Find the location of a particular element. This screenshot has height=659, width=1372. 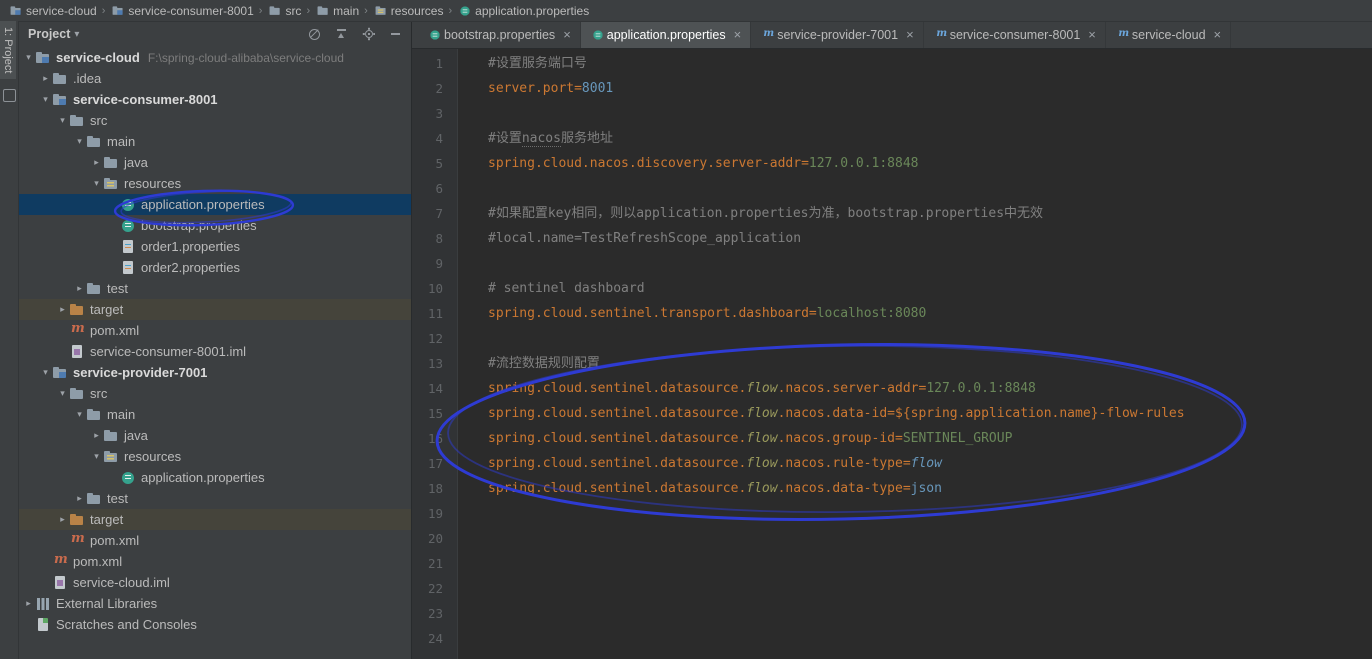

project-tool-window-button: 1: Project is located at coordinates (8, 50).